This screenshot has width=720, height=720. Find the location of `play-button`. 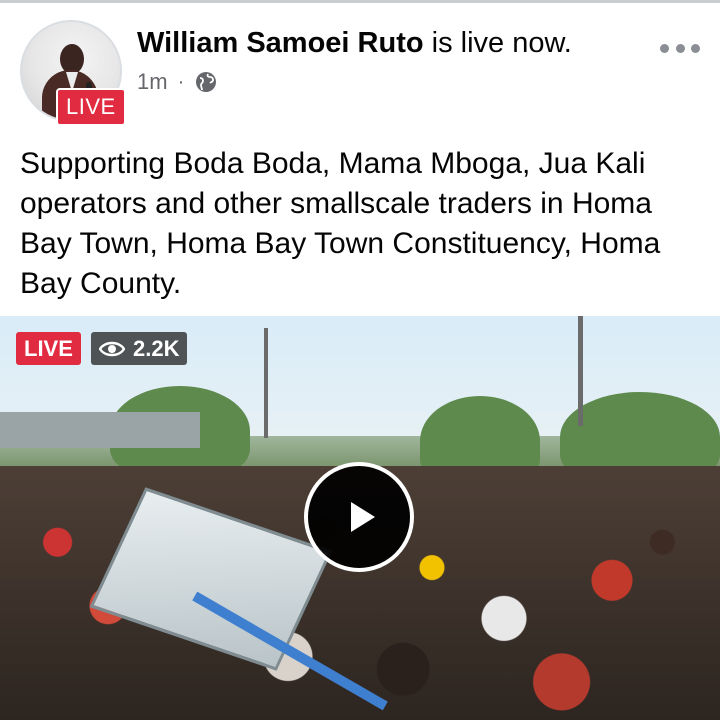

play-button is located at coordinates (359, 517).